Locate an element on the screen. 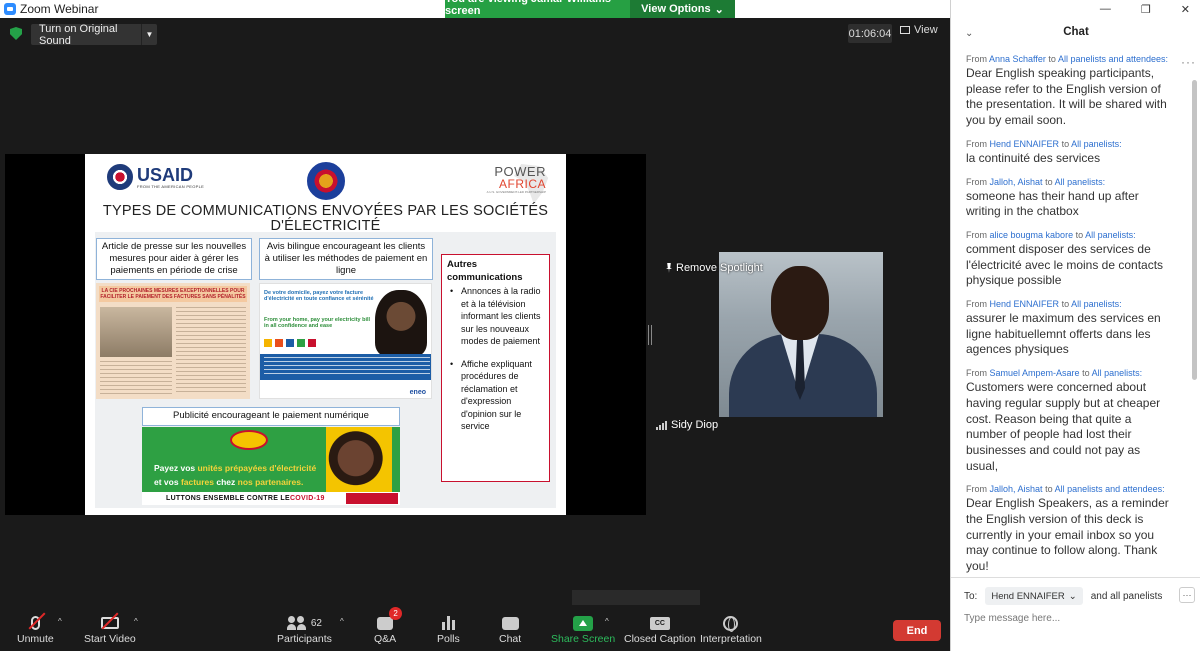 The height and width of the screenshot is (651, 1200). interpretation-button: Interpretation is located at coordinates (731, 629).